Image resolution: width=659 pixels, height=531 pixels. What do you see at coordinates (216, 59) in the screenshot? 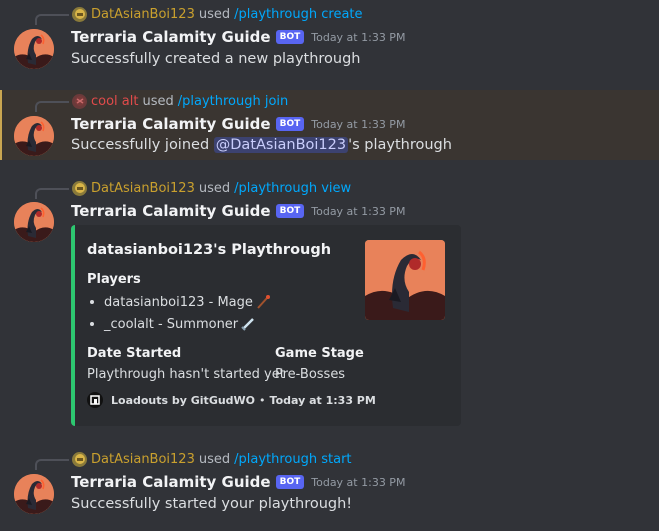
I see `message-content: Successfully created a new playthrough` at bounding box center [216, 59].